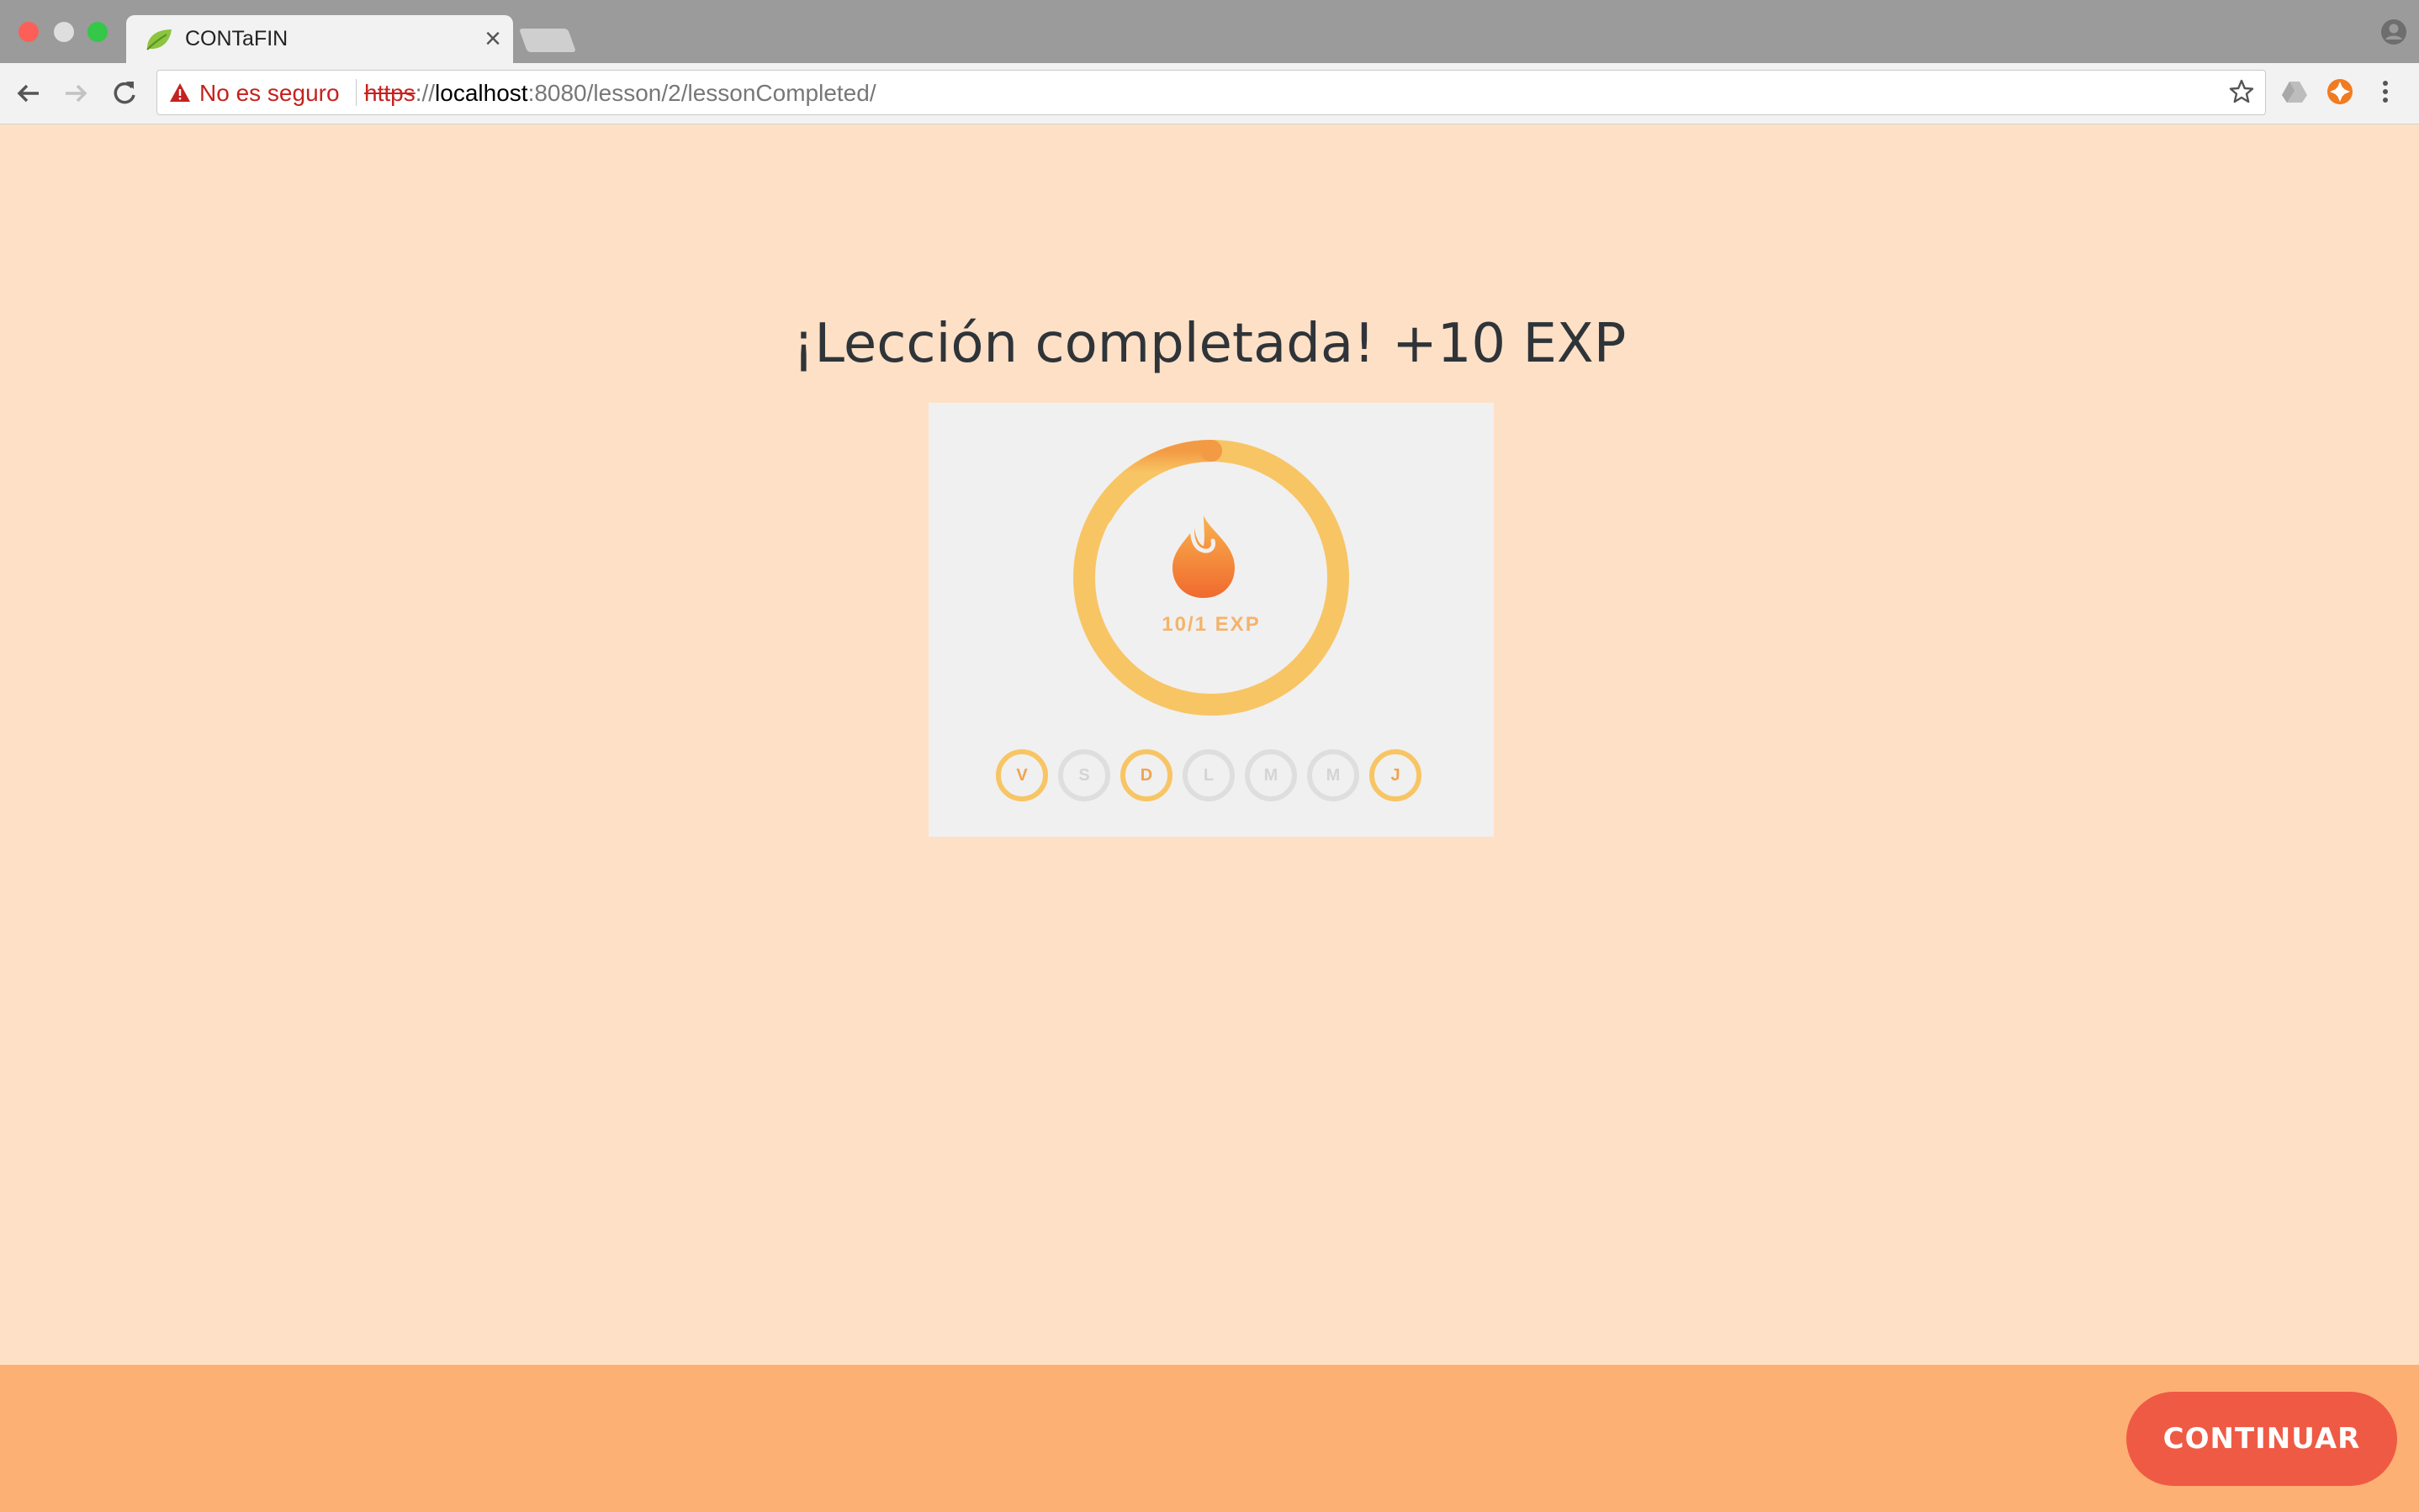 This screenshot has width=2419, height=1512. Describe the element at coordinates (2385, 93) in the screenshot. I see `more-menu-icon` at that location.